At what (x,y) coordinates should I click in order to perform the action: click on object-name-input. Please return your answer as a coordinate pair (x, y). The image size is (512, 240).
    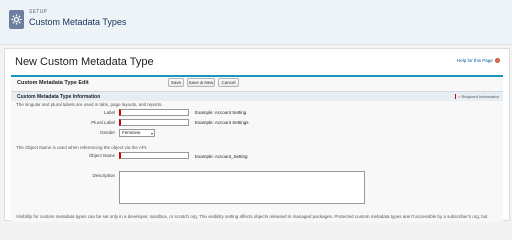
    Looking at the image, I should click on (154, 155).